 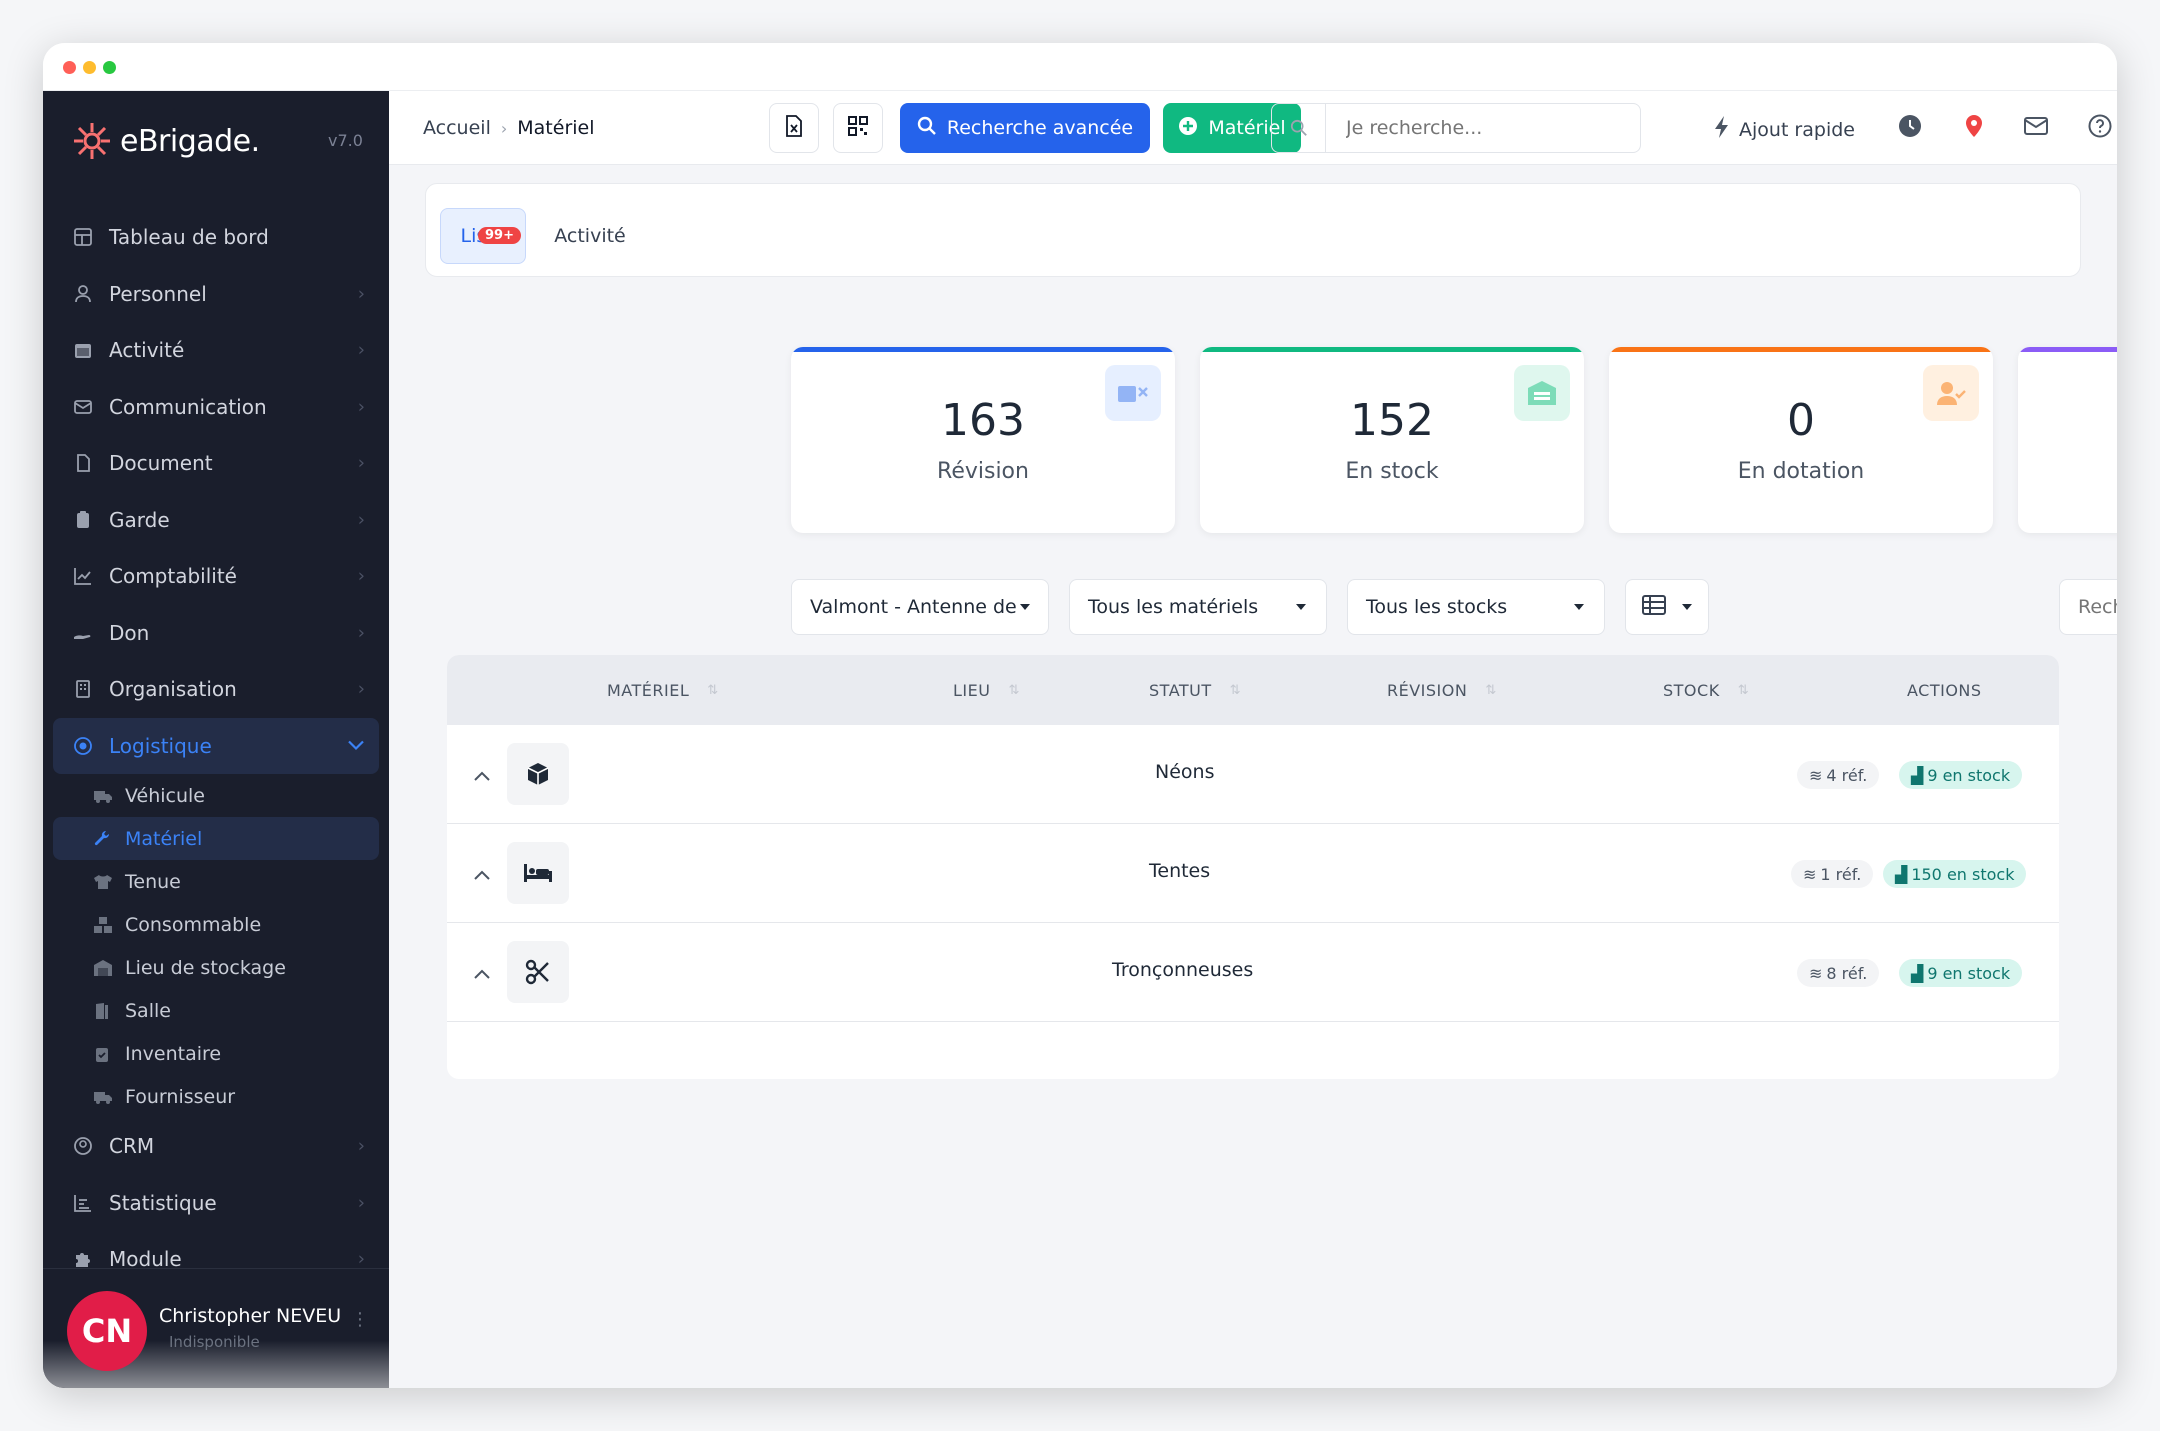 I want to click on stat-card-en-stock: 152 En stock, so click(x=1392, y=440).